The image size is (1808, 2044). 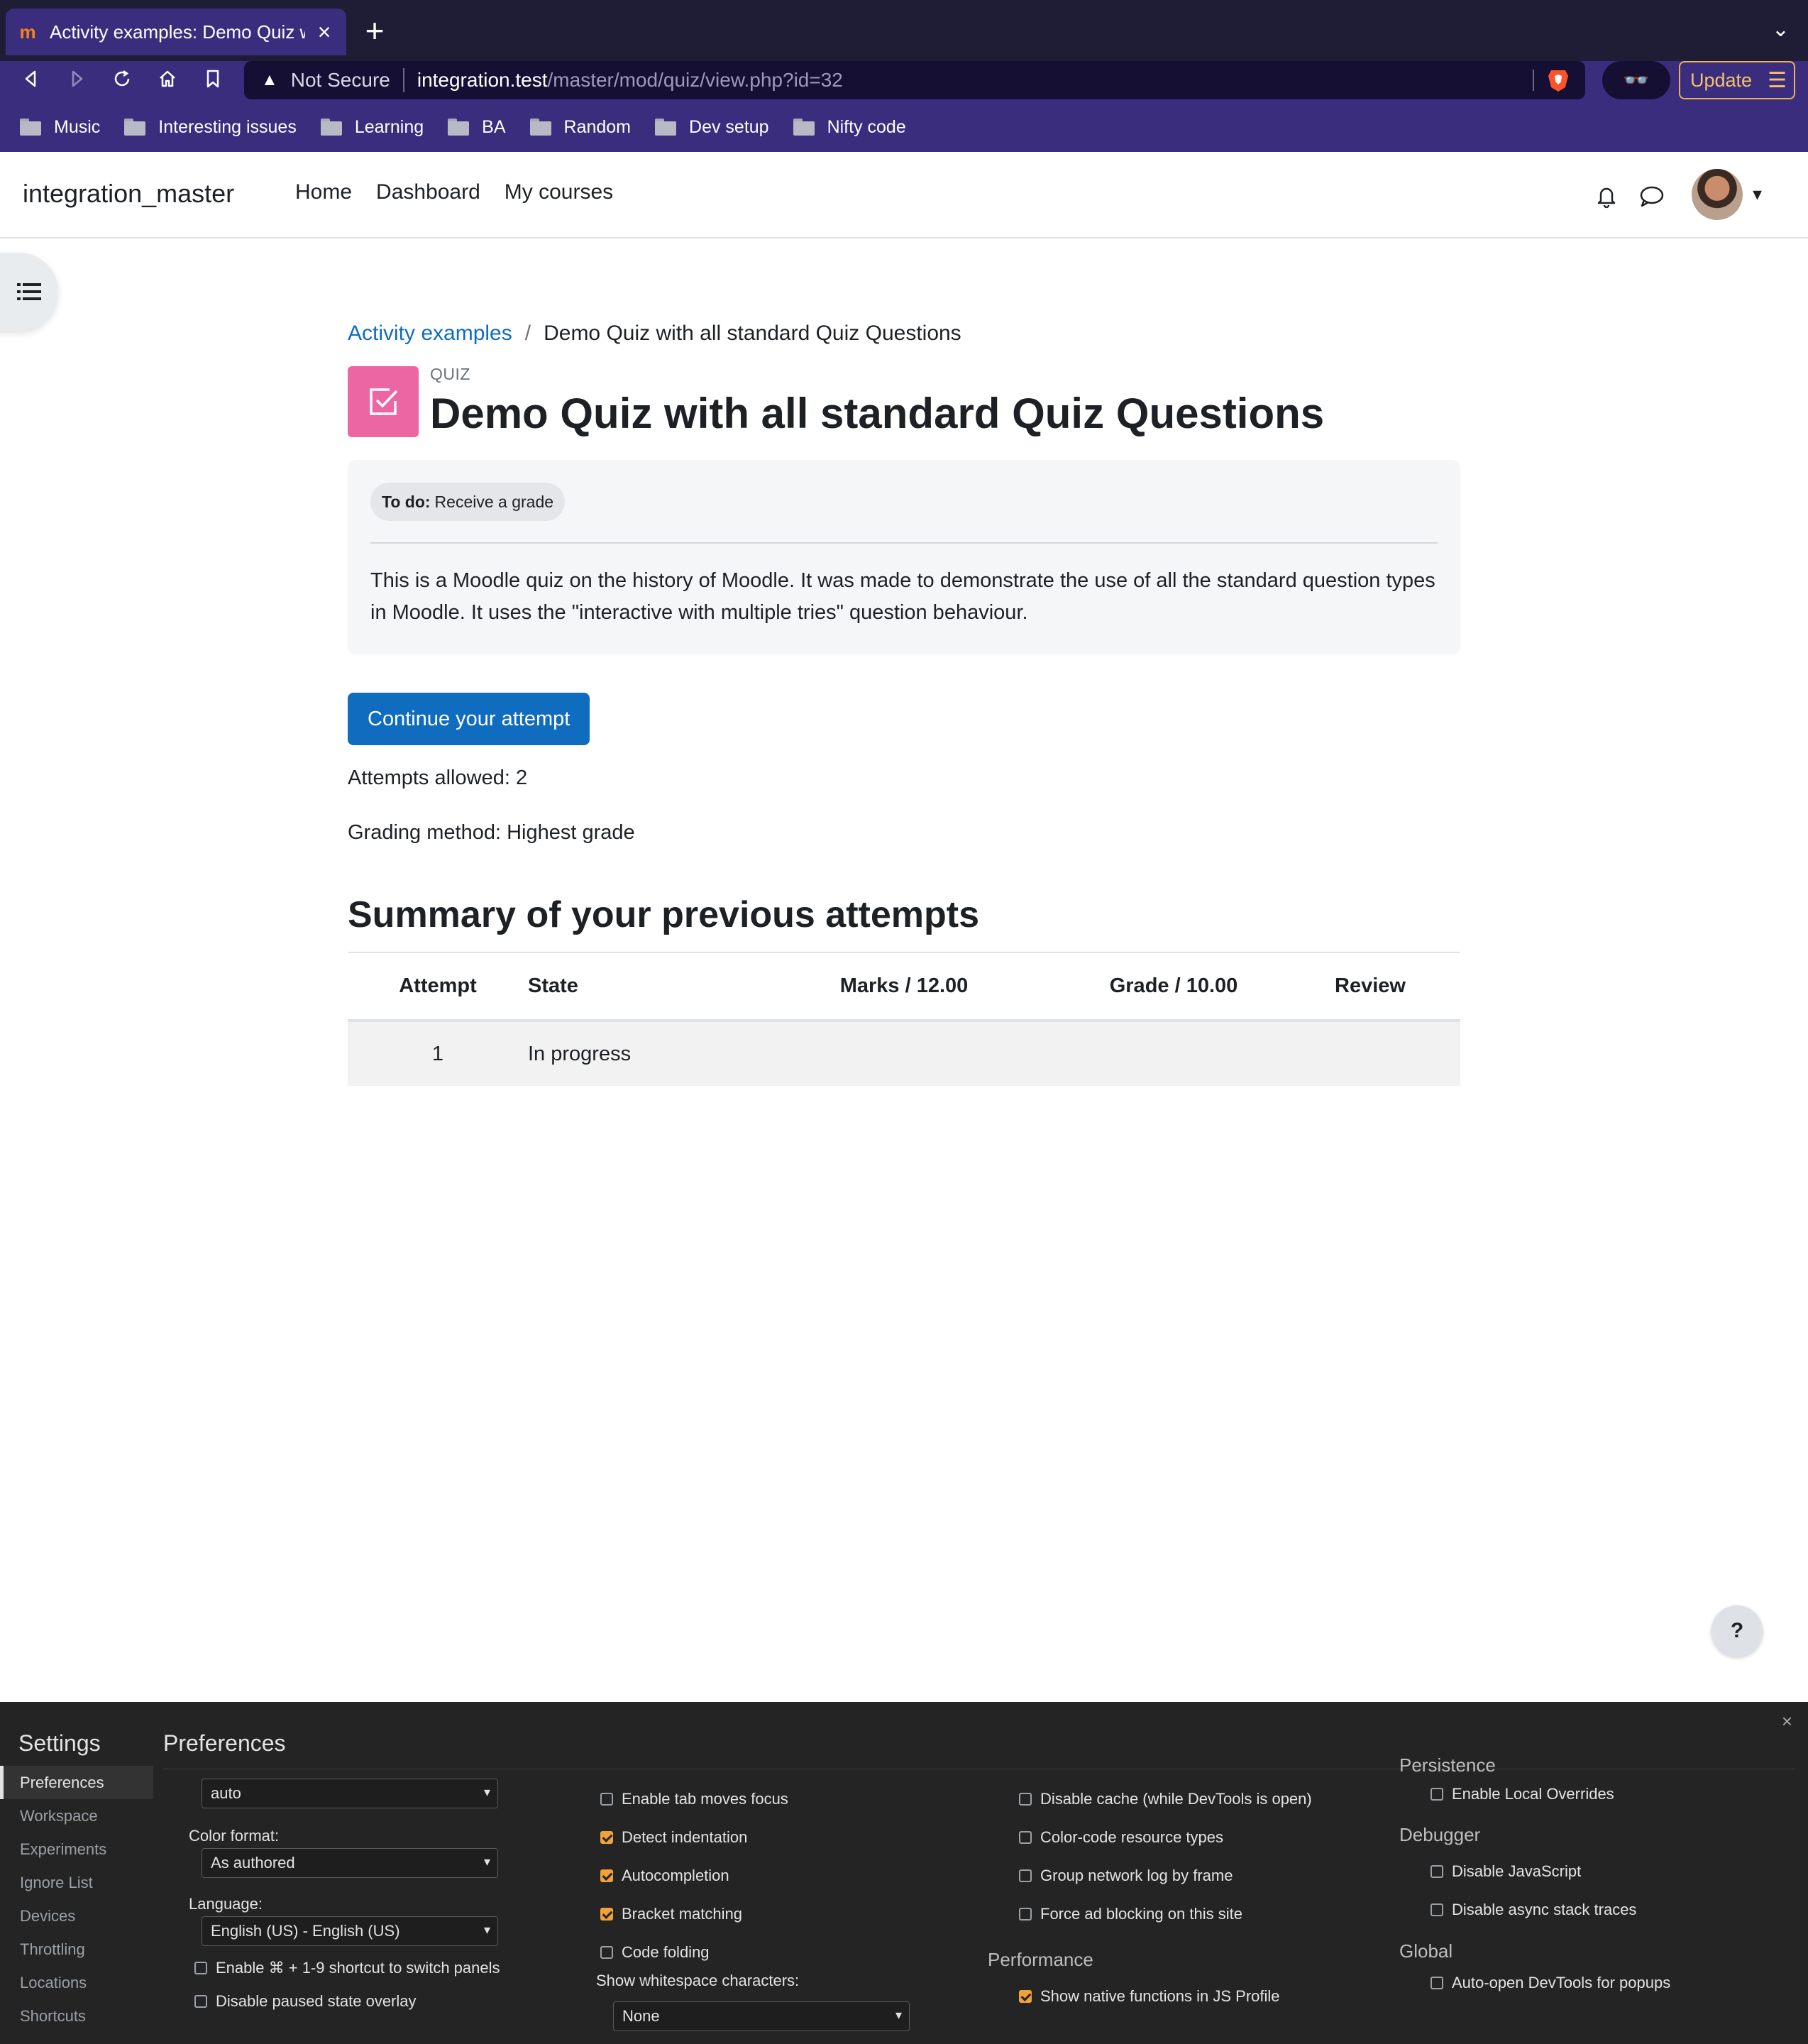 I want to click on auto-open-devtools-checkbox: Auto-open DevTools for popups, so click(x=1550, y=1983).